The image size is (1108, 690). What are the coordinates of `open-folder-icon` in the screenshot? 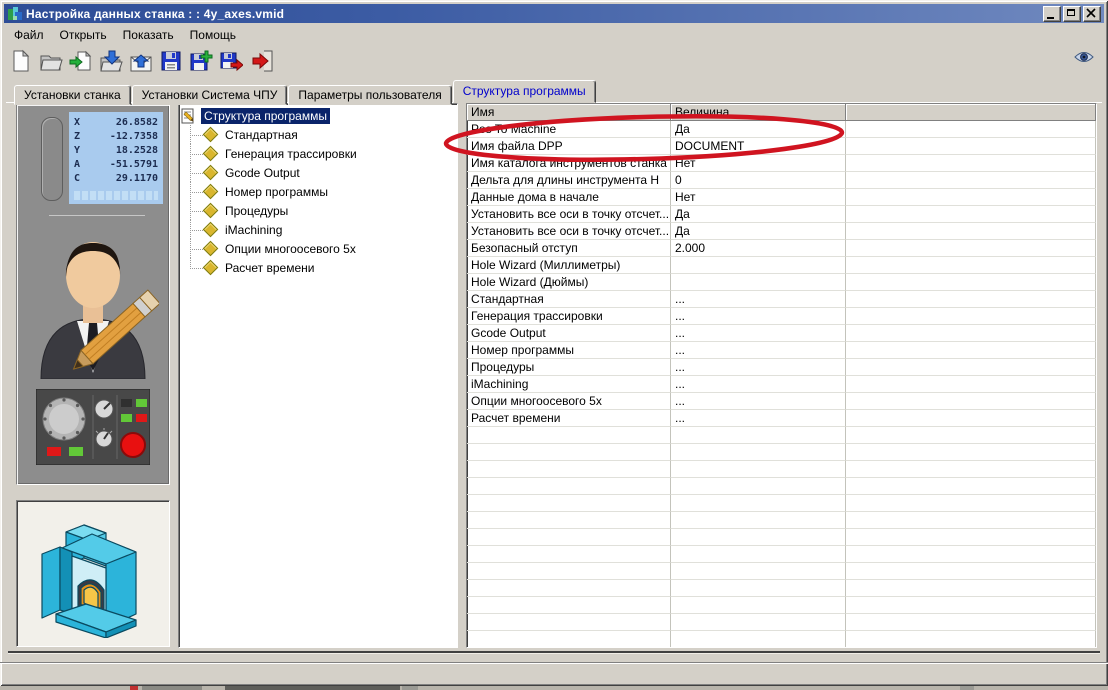 It's located at (51, 61).